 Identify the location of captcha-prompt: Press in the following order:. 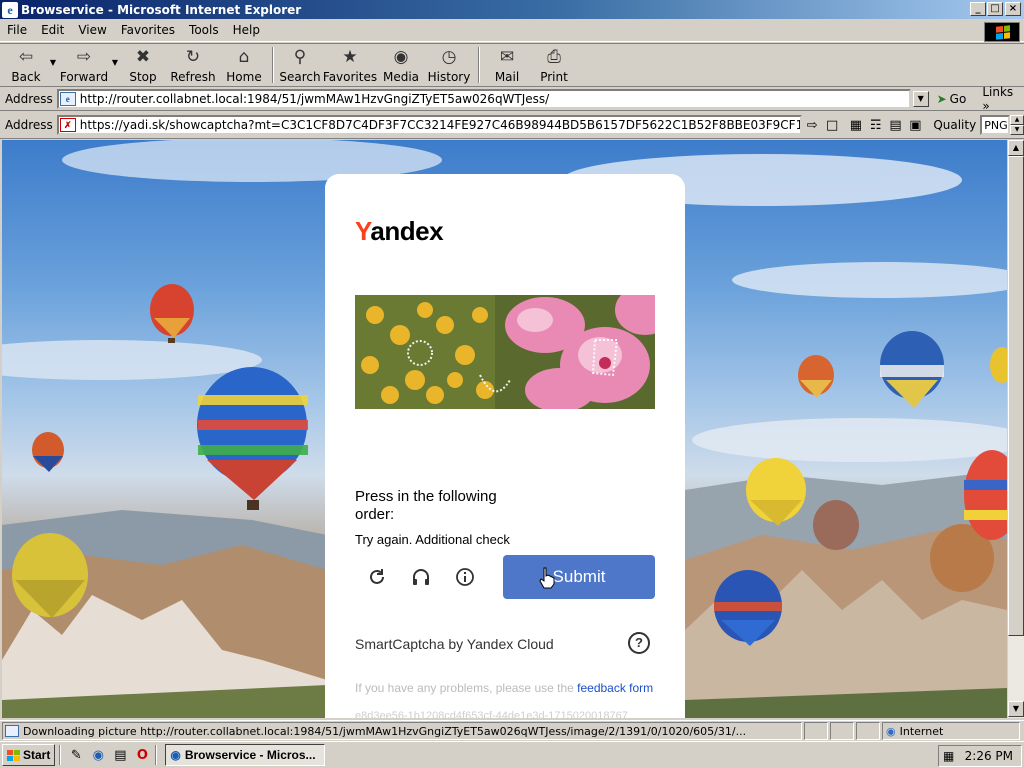
(426, 505).